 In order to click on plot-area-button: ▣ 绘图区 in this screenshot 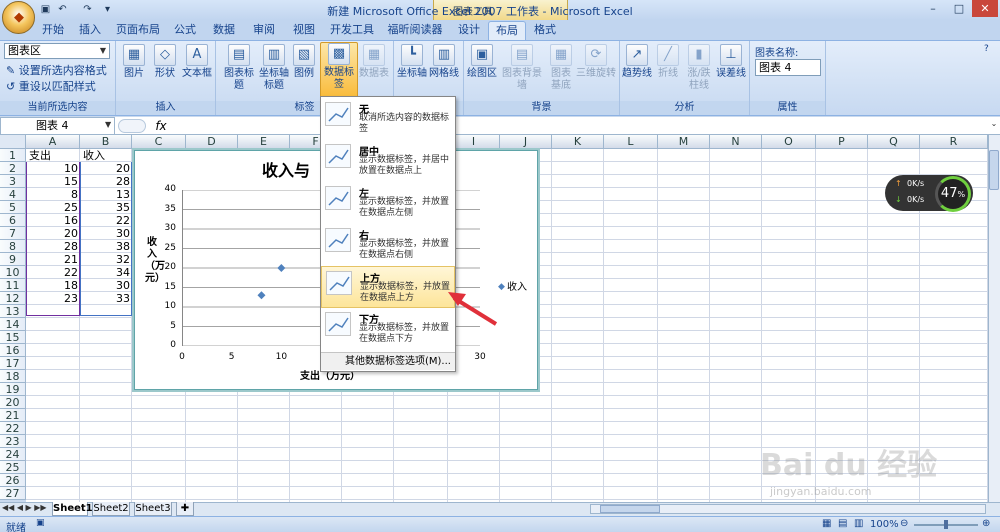, I will do `click(482, 69)`.